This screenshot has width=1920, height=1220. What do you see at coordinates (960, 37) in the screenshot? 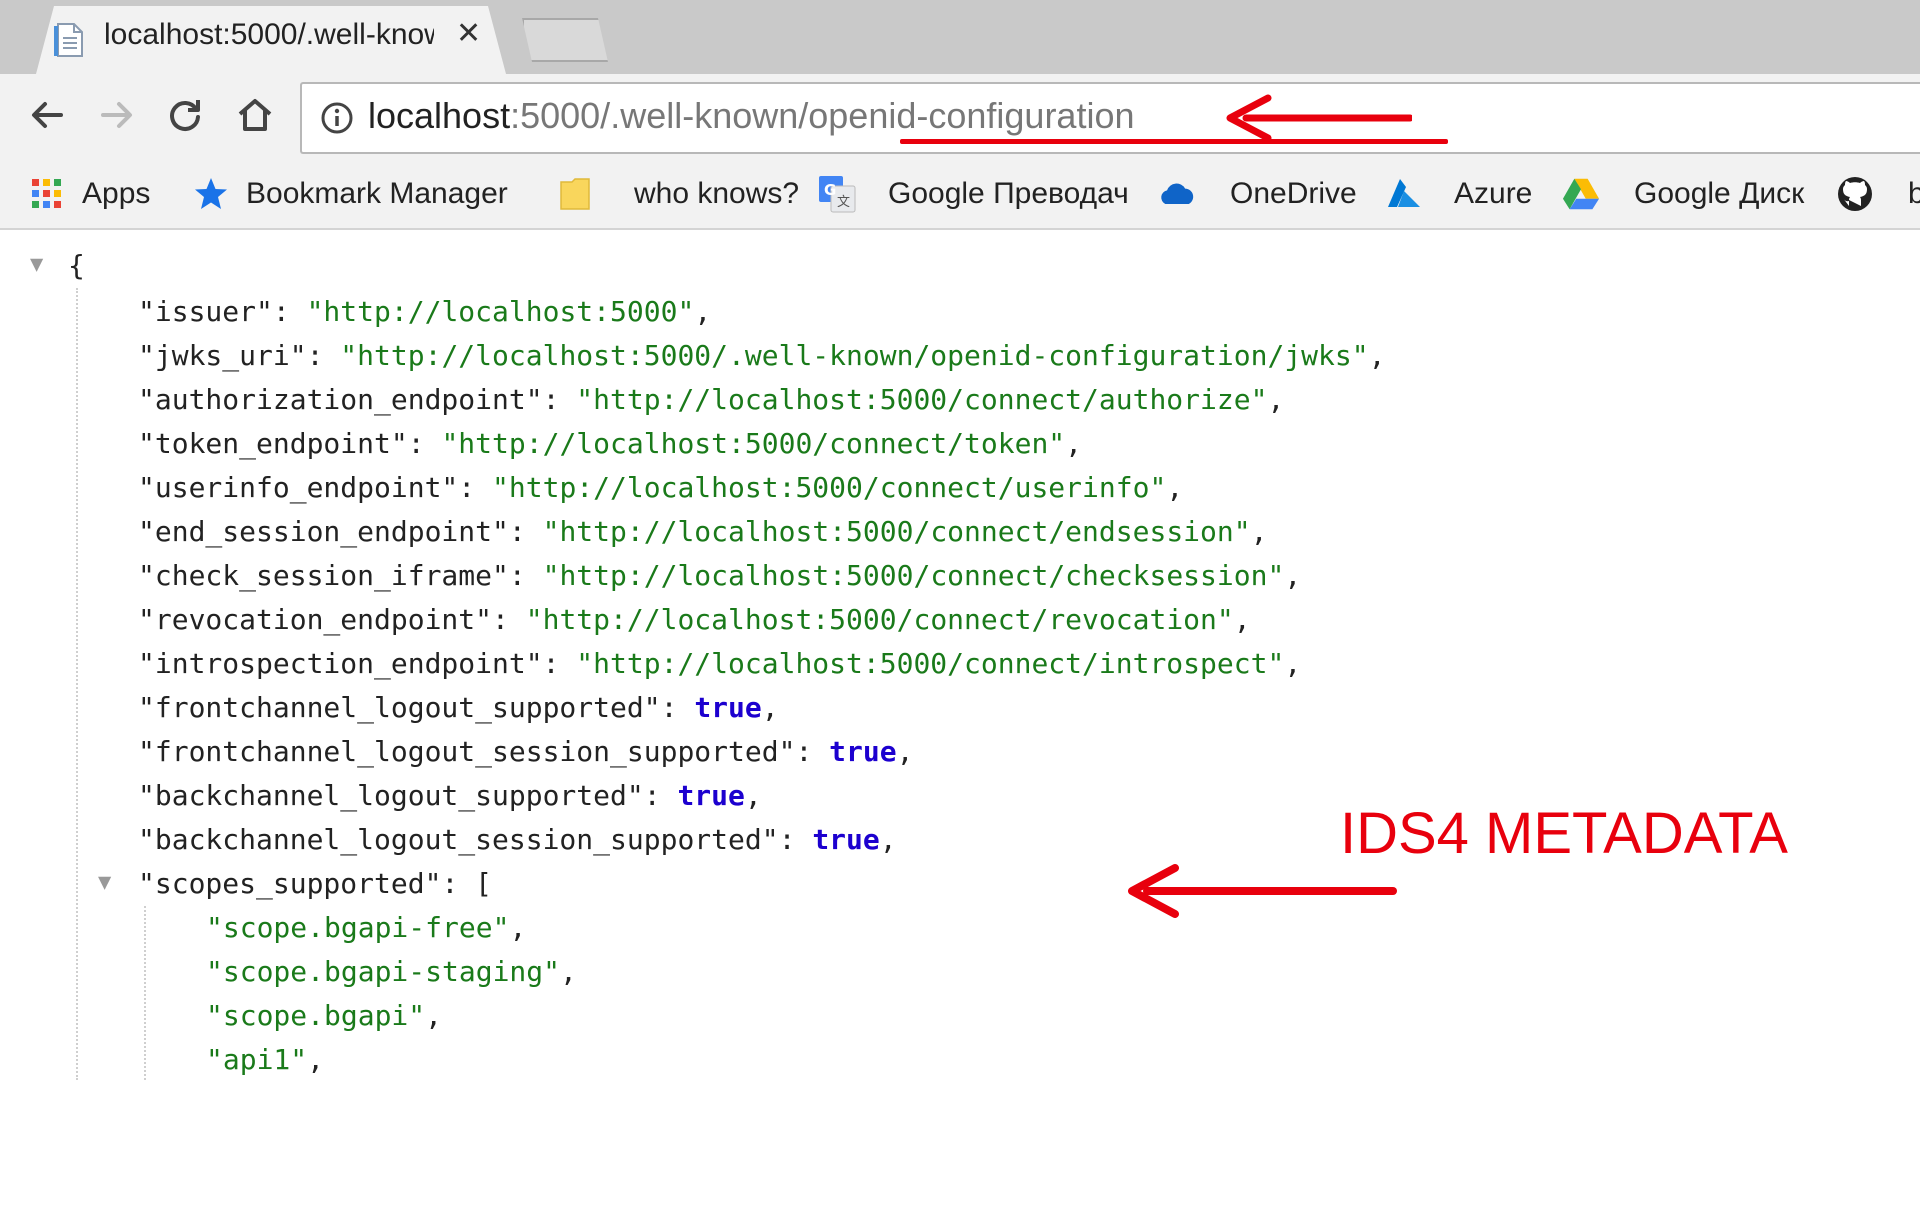
I see `tab-strip: localhost:5000/.well-know ✕` at bounding box center [960, 37].